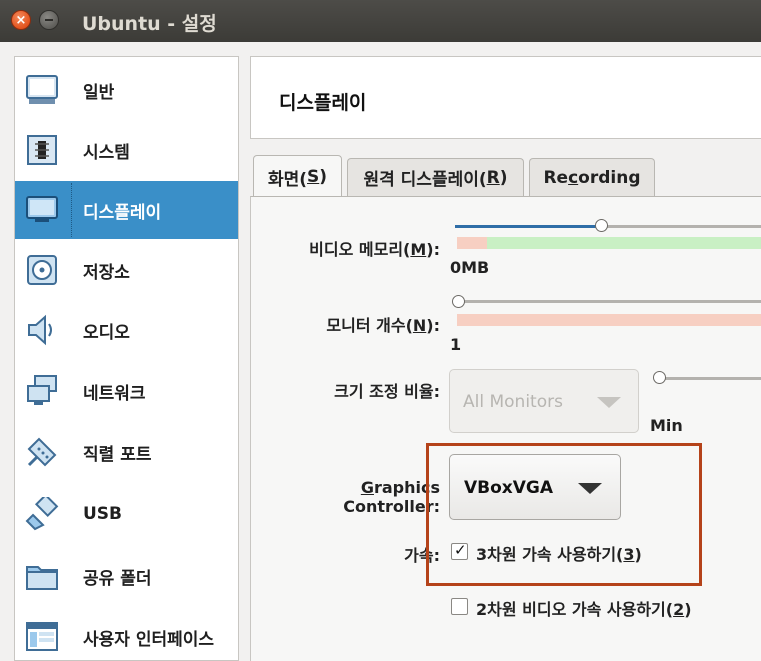 This screenshot has height=661, width=761. What do you see at coordinates (42, 209) in the screenshot?
I see `display-icon` at bounding box center [42, 209].